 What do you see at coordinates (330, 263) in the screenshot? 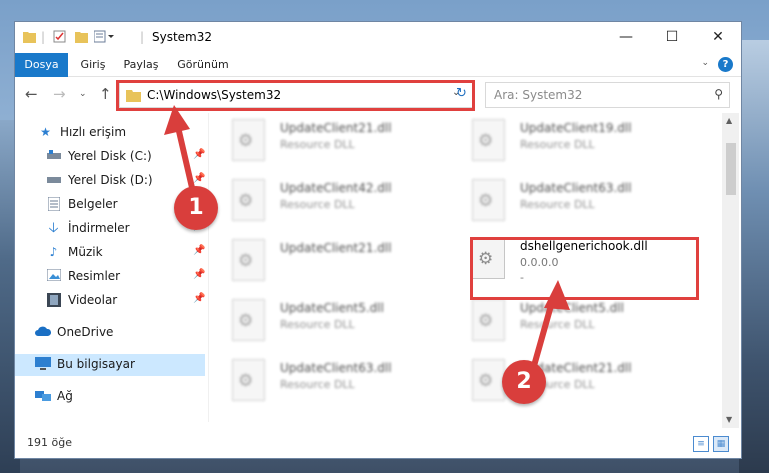
I see `file-tile: ⚙ UpdateClient21.dll` at bounding box center [330, 263].